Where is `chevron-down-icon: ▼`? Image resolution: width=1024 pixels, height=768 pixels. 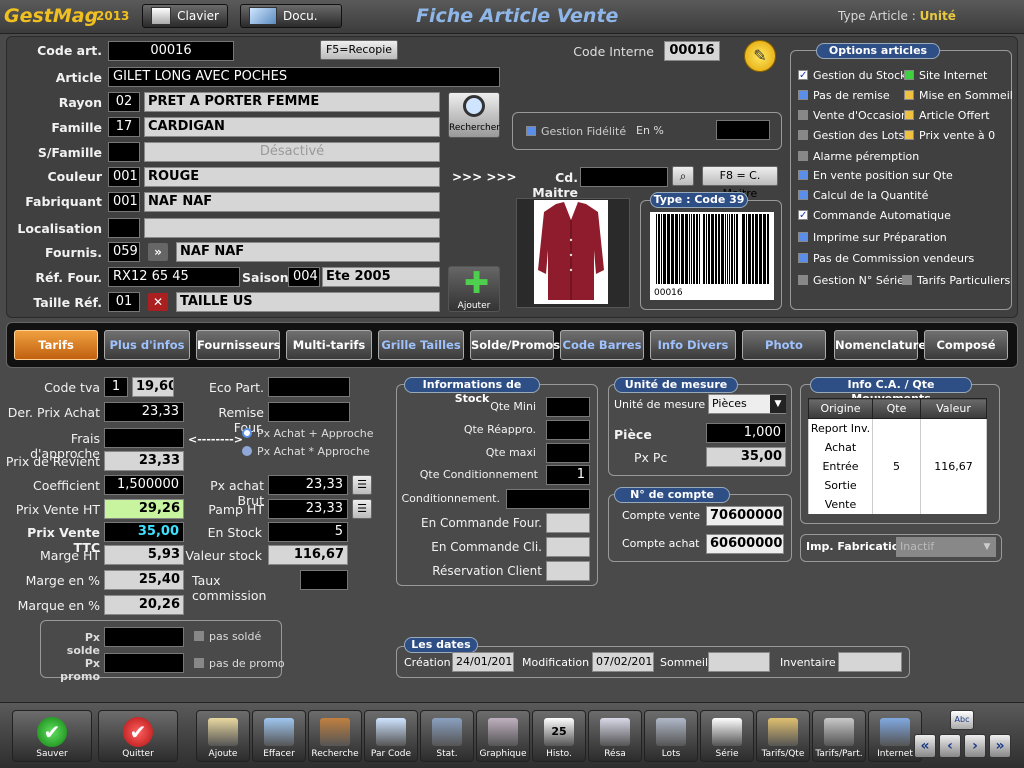 chevron-down-icon: ▼ is located at coordinates (778, 404).